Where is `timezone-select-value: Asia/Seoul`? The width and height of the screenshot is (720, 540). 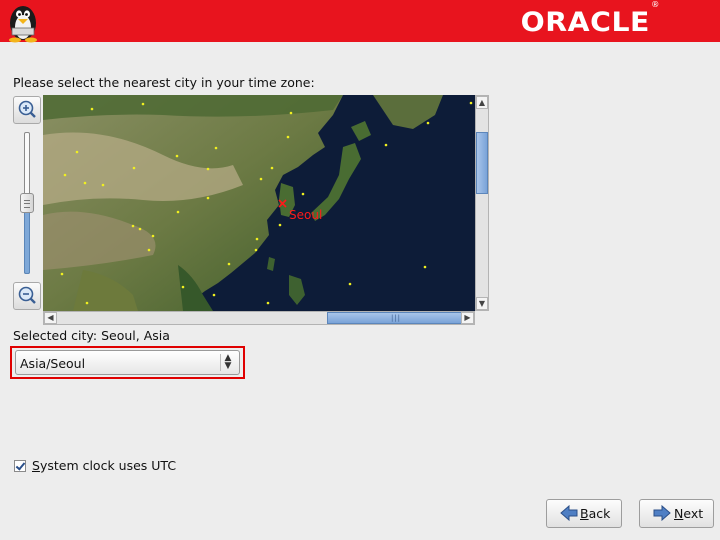 timezone-select-value: Asia/Seoul is located at coordinates (53, 363).